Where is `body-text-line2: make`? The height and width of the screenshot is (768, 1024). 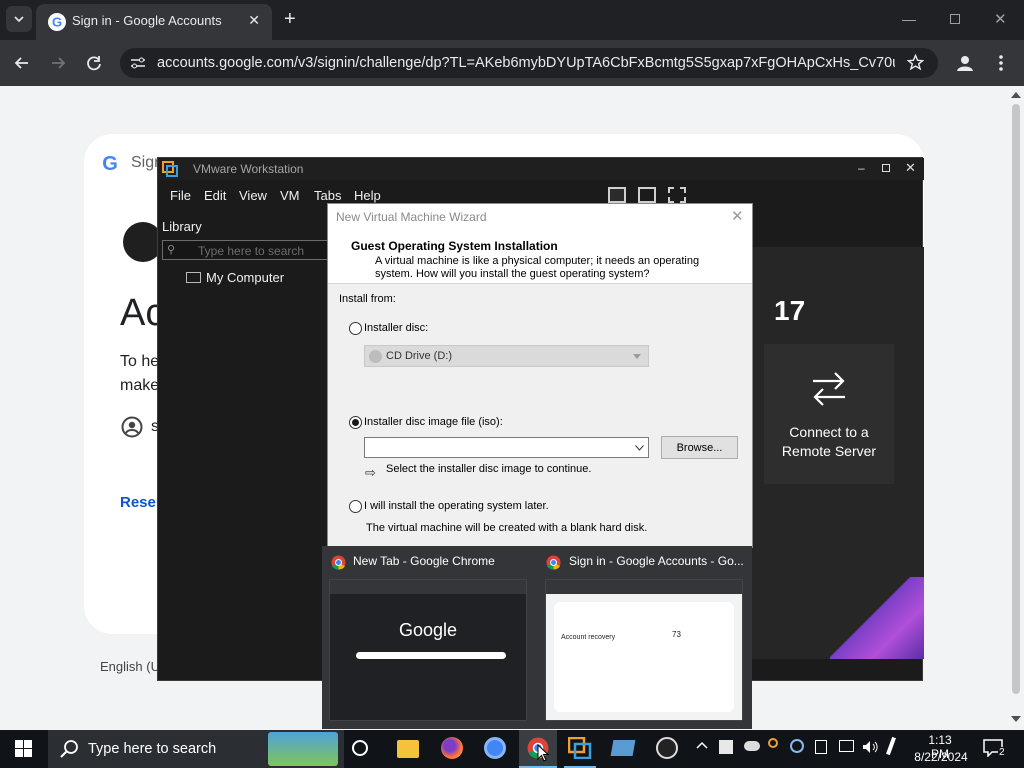
body-text-line2: make is located at coordinates (140, 385).